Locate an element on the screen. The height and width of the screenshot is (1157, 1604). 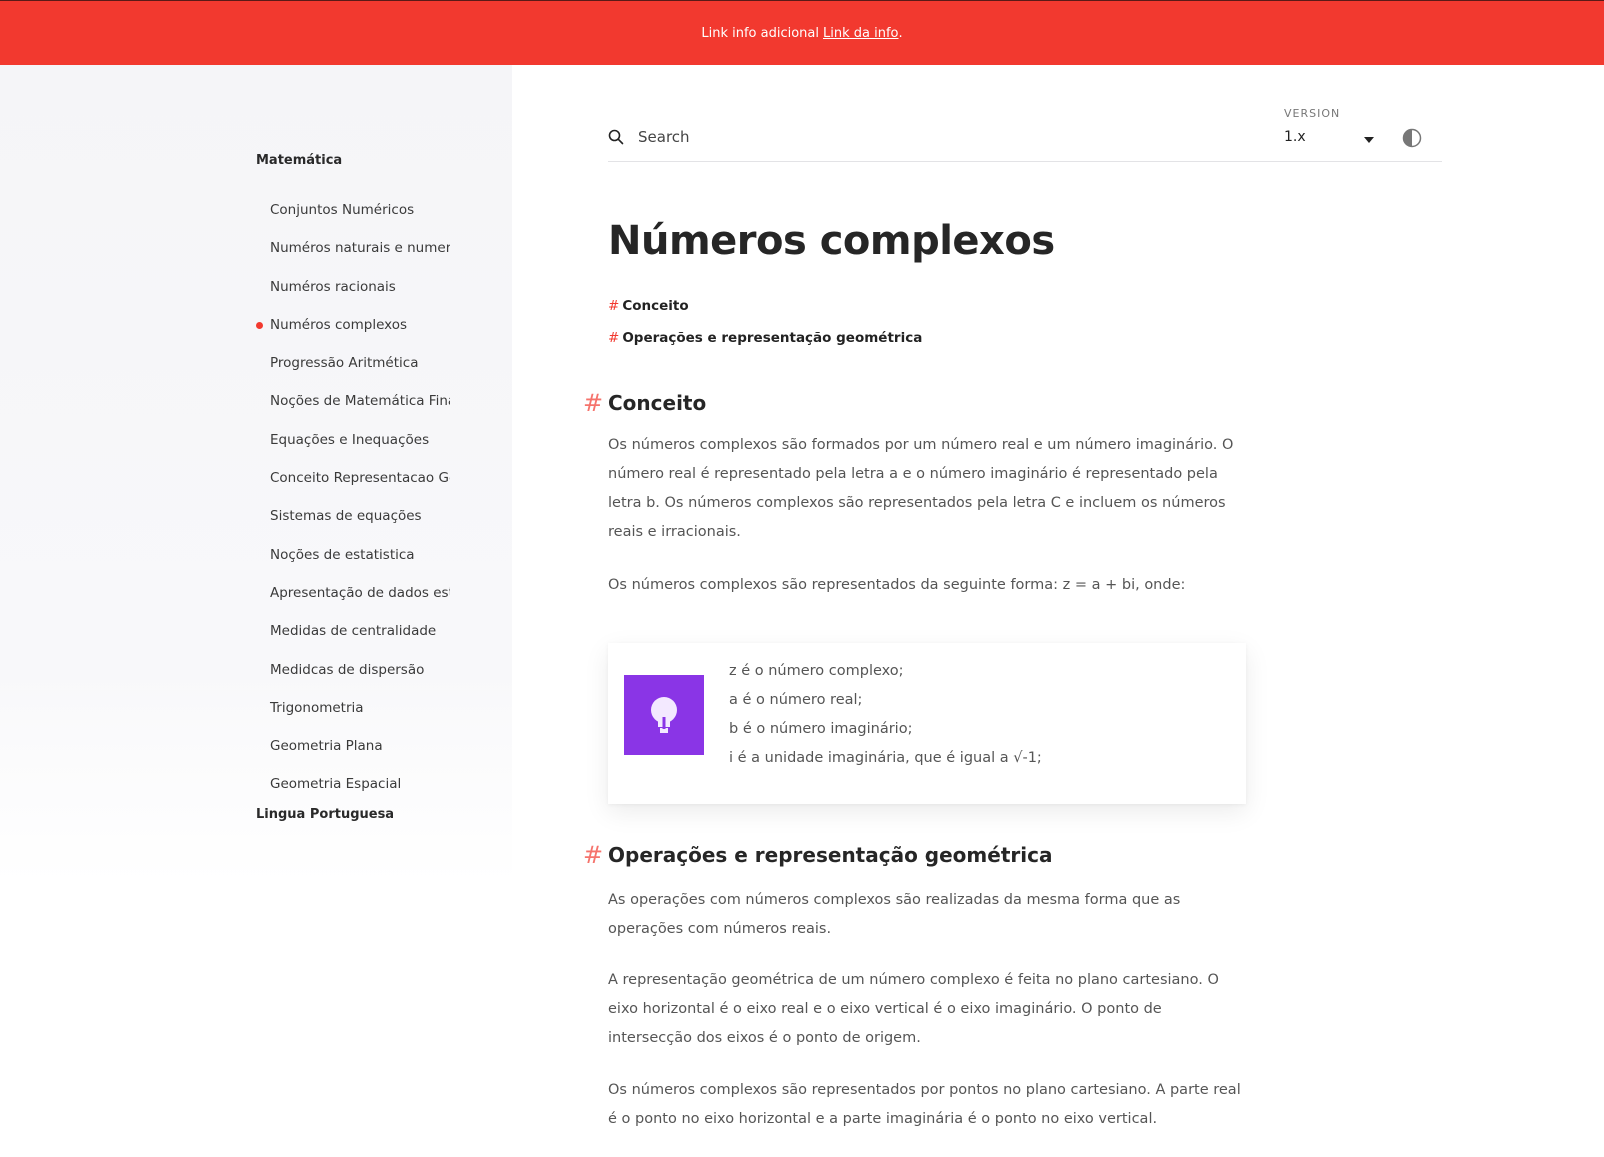
sidebar-item-label: Numéros naturais e numeros inteiros is located at coordinates (360, 248).